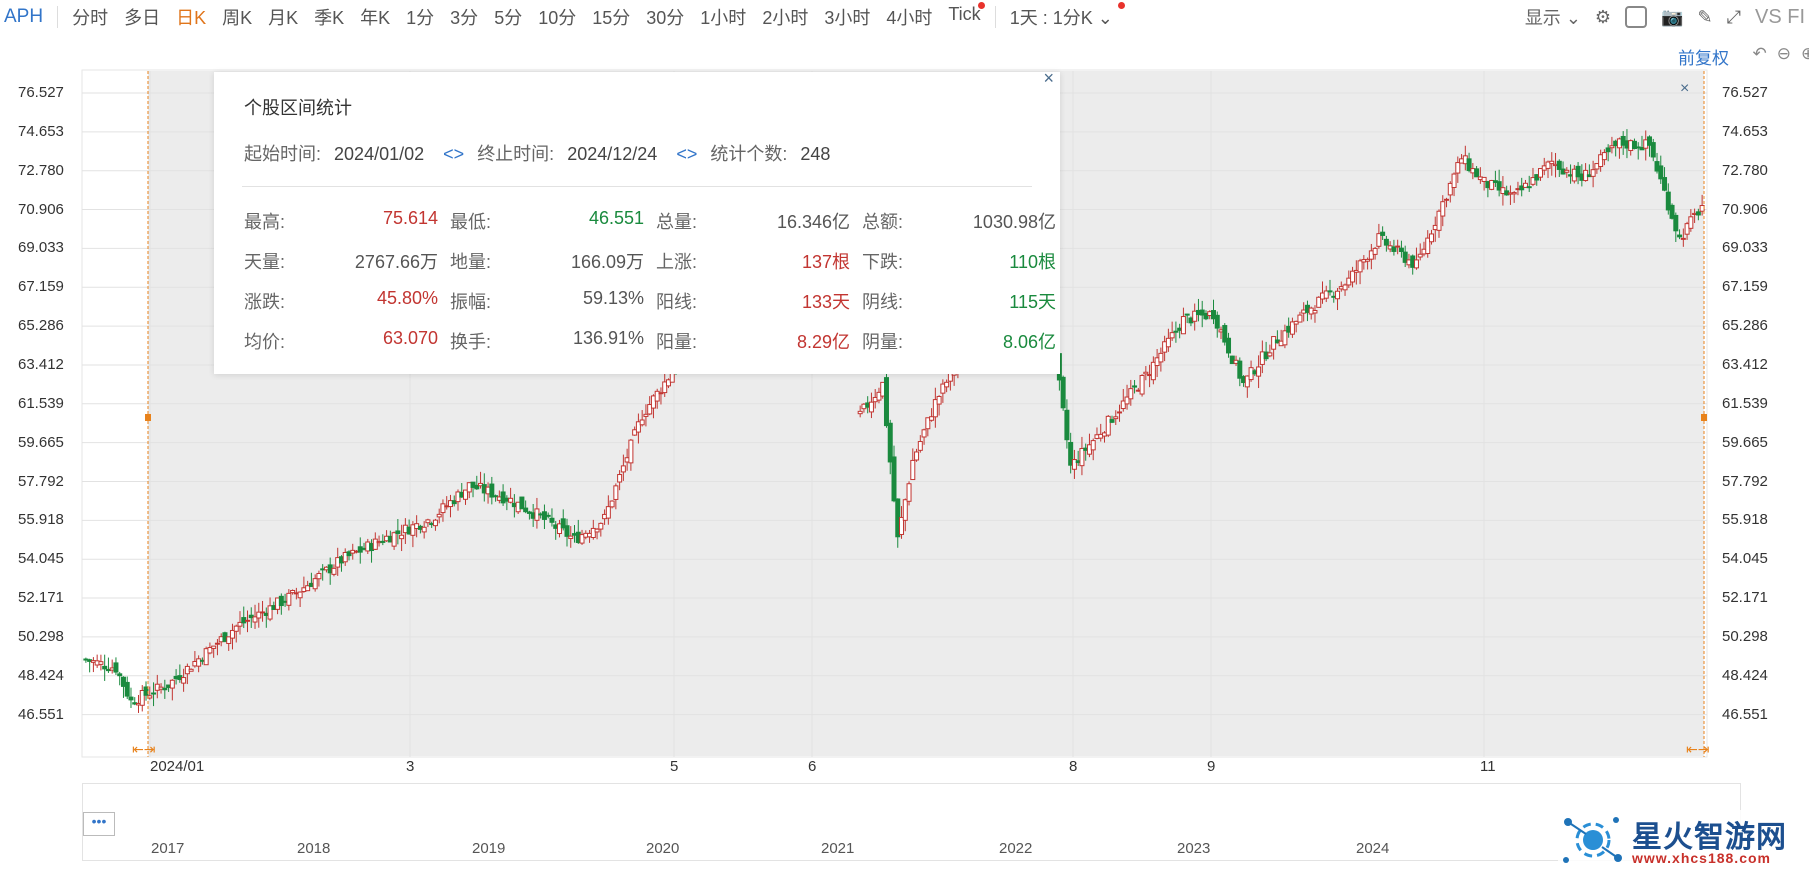  I want to click on stat-value: 75.614, so click(376, 218).